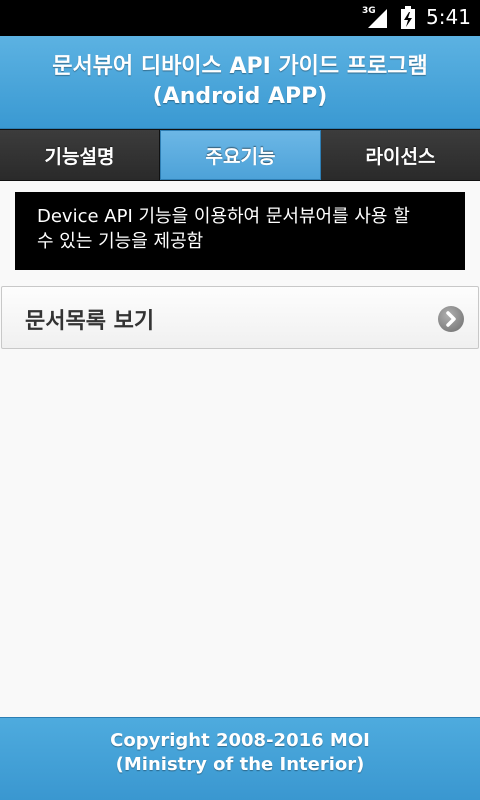  I want to click on tab-bar: 기능설명 주요기능 라이선스, so click(240, 155).